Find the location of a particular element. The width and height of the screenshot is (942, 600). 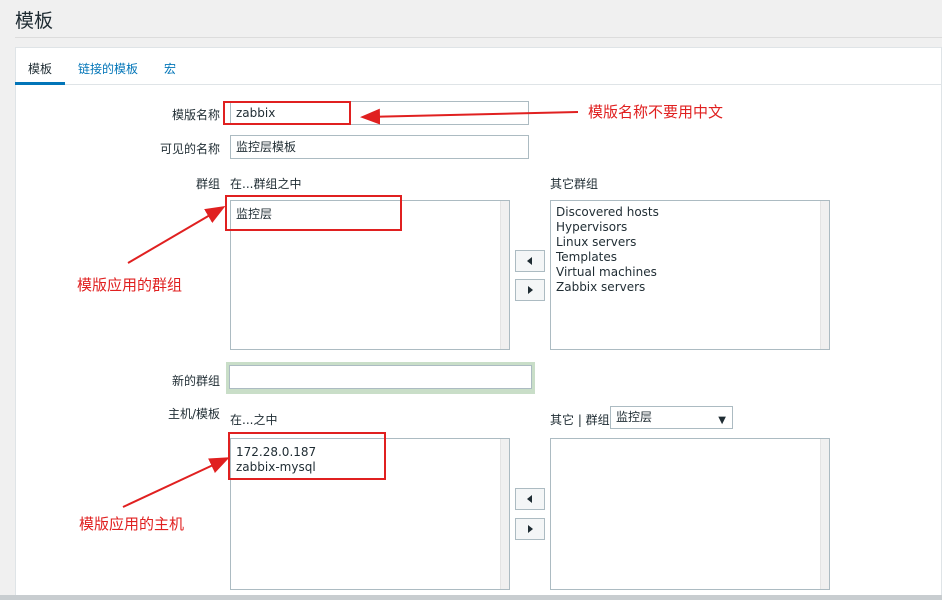

arrow-to-hosts is located at coordinates (176, 482).